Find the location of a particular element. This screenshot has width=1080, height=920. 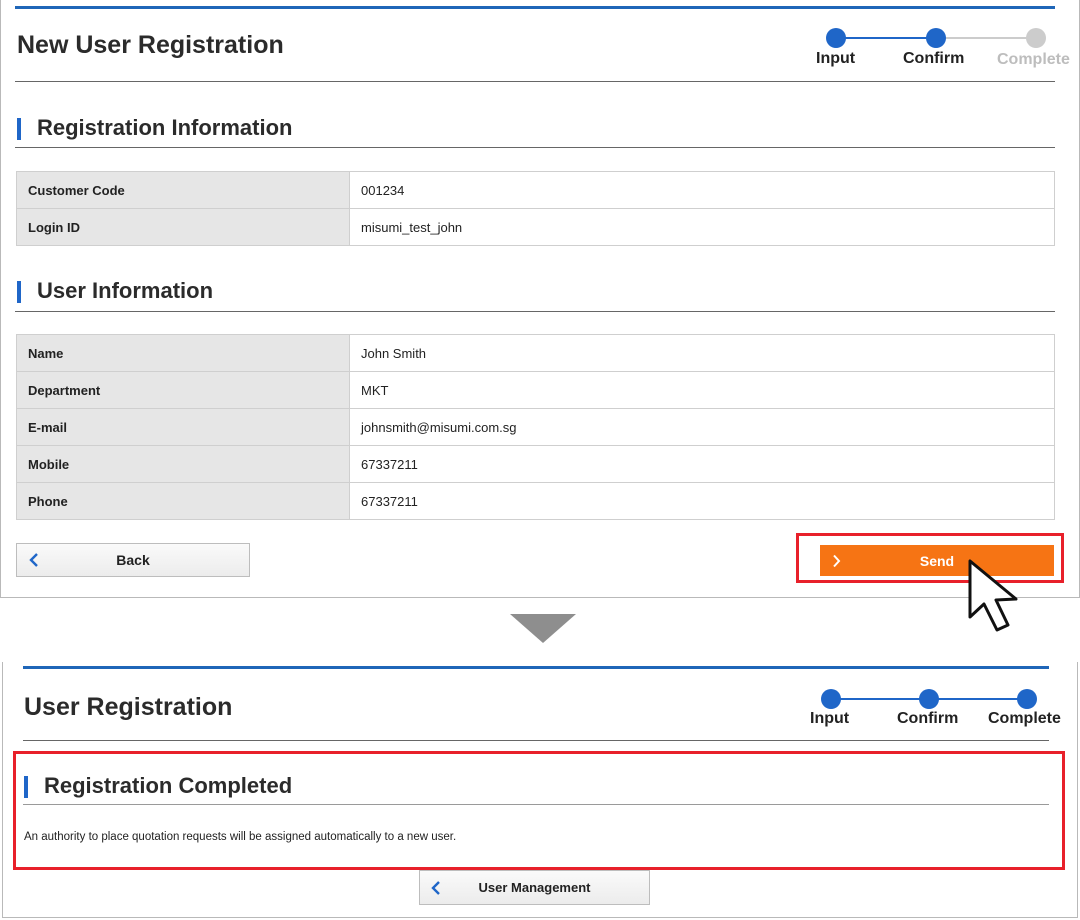

field-label: Customer Code is located at coordinates (183, 190).